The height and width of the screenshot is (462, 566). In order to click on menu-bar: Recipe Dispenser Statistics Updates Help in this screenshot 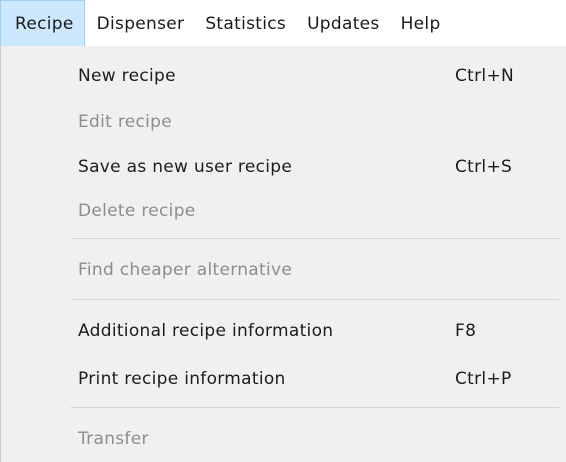, I will do `click(283, 23)`.